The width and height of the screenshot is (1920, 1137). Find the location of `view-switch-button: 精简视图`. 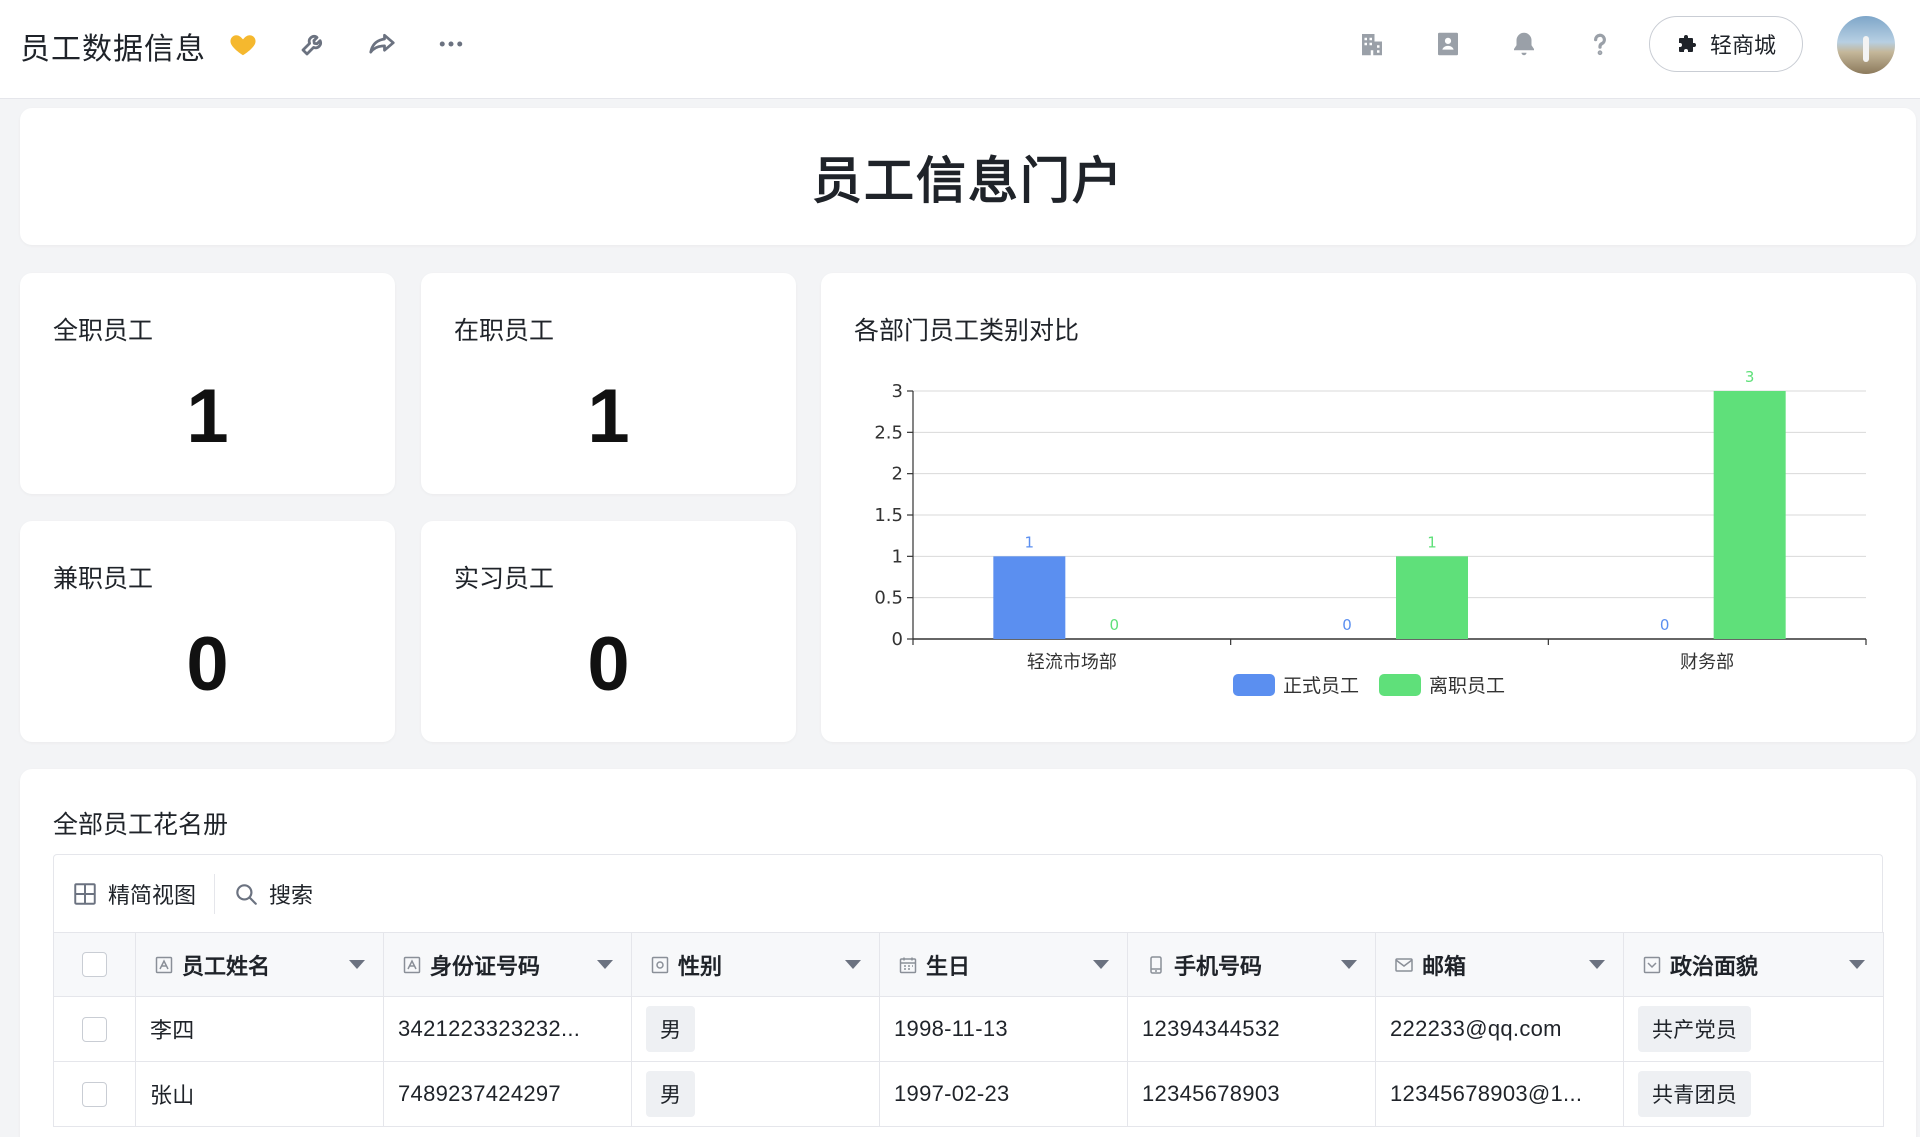

view-switch-button: 精简视图 is located at coordinates (134, 894).